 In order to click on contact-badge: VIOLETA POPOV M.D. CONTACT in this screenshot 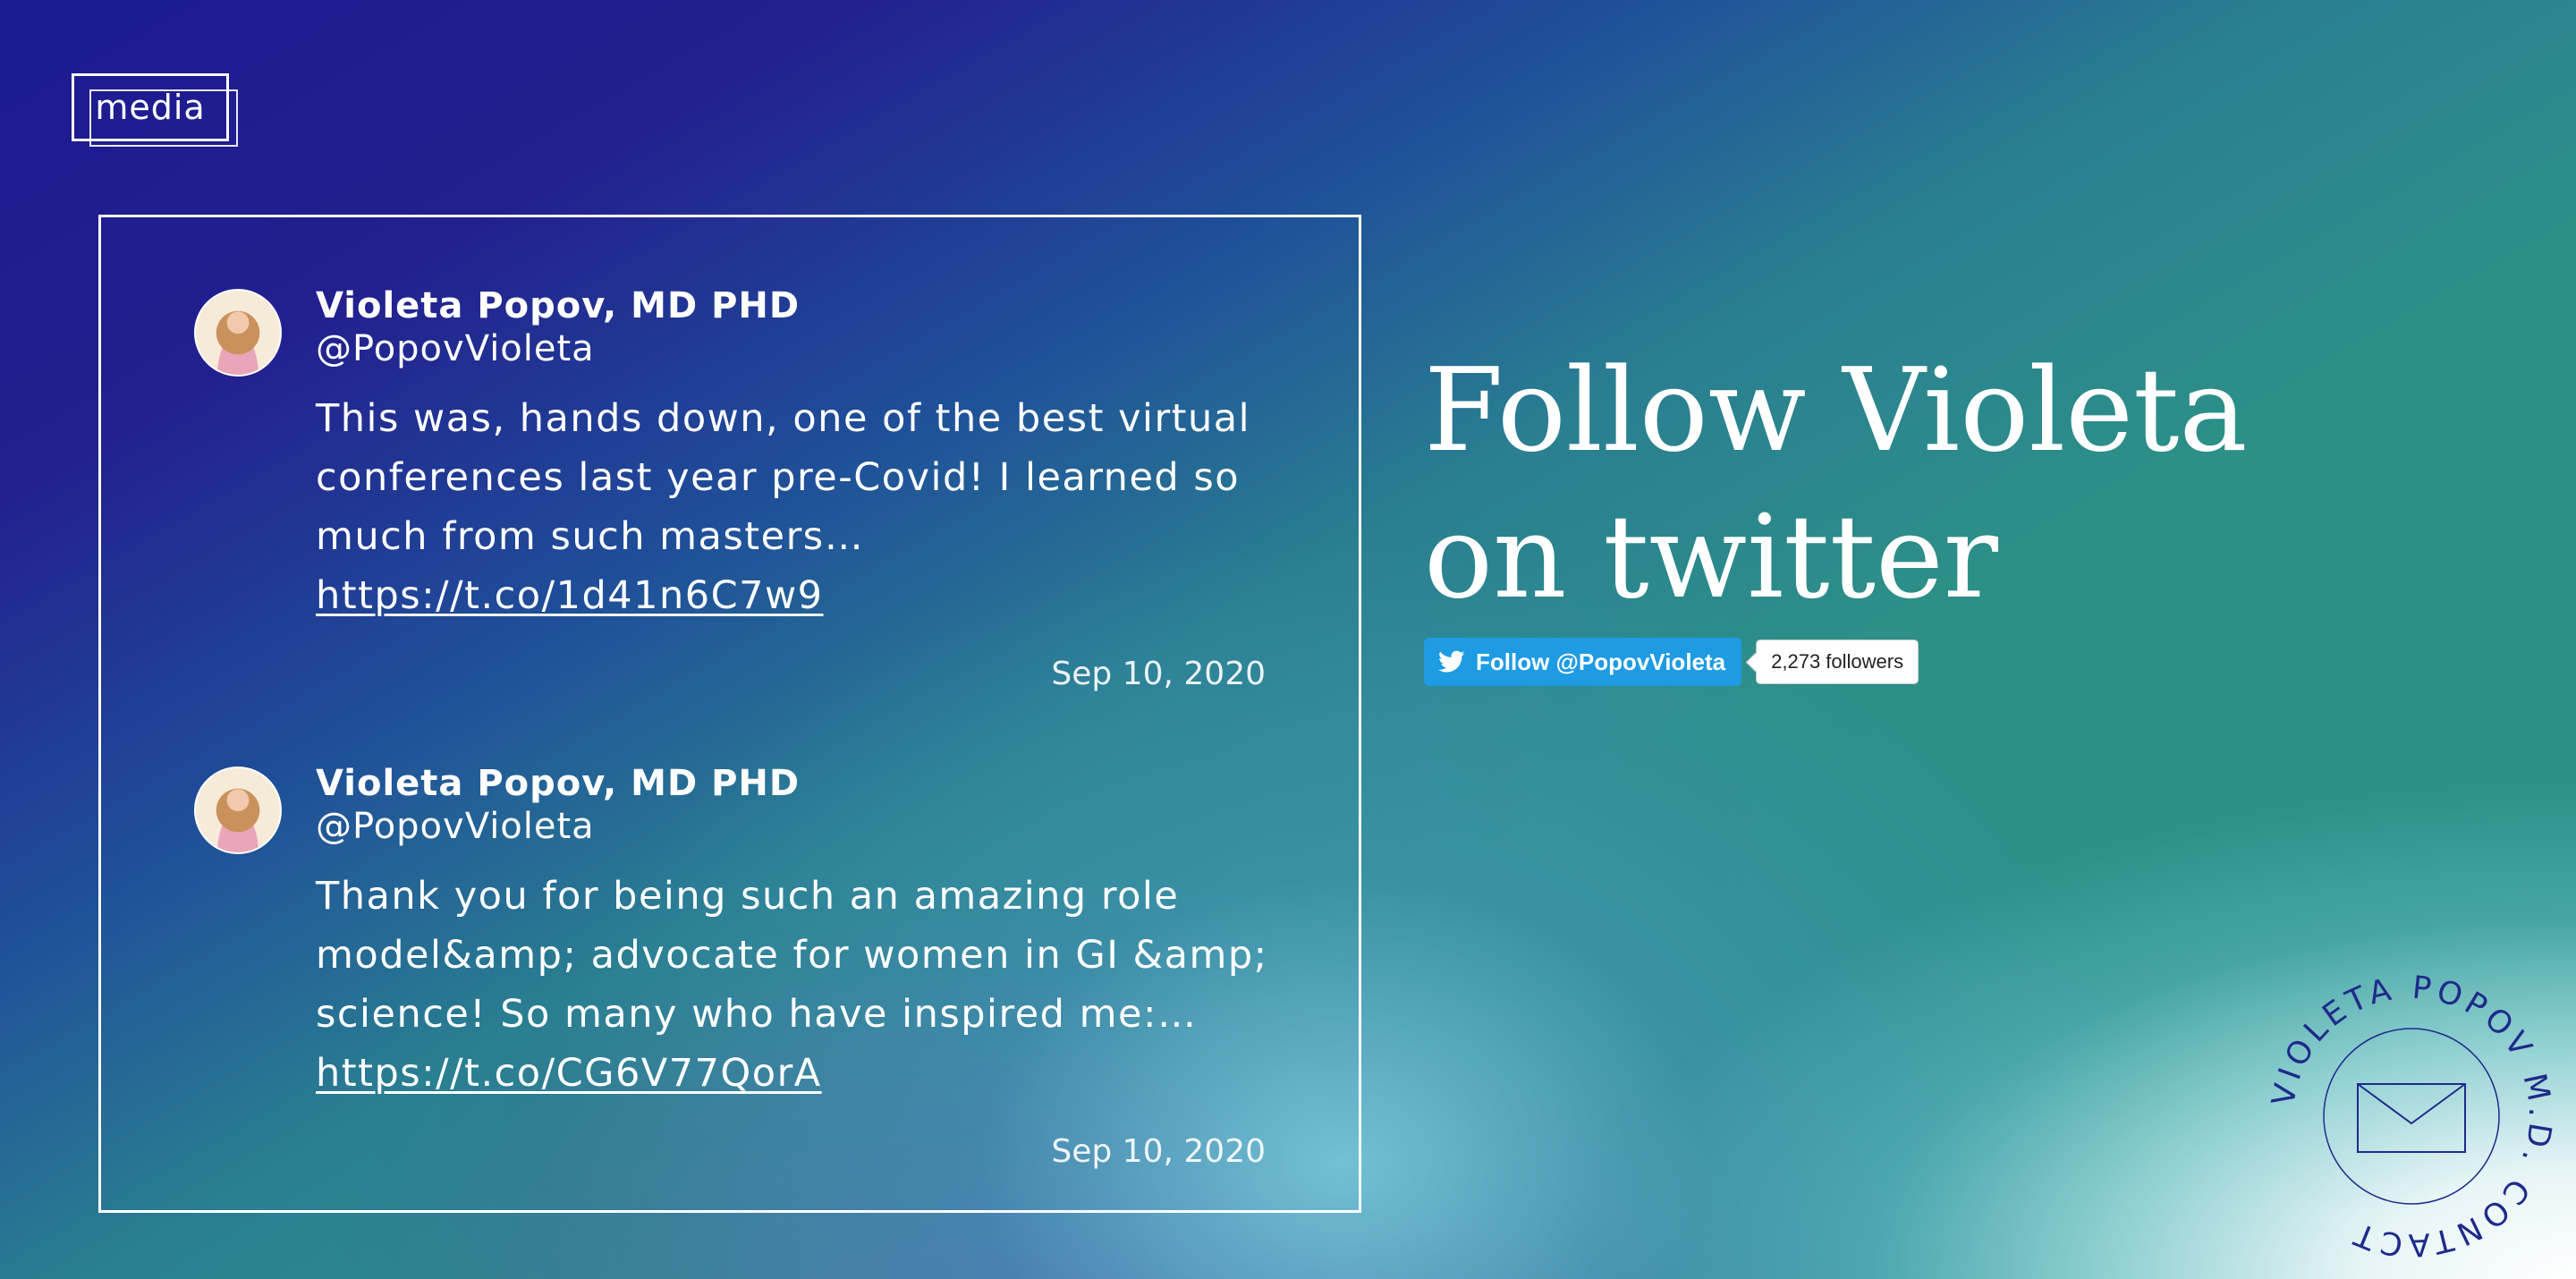, I will do `click(2411, 1116)`.